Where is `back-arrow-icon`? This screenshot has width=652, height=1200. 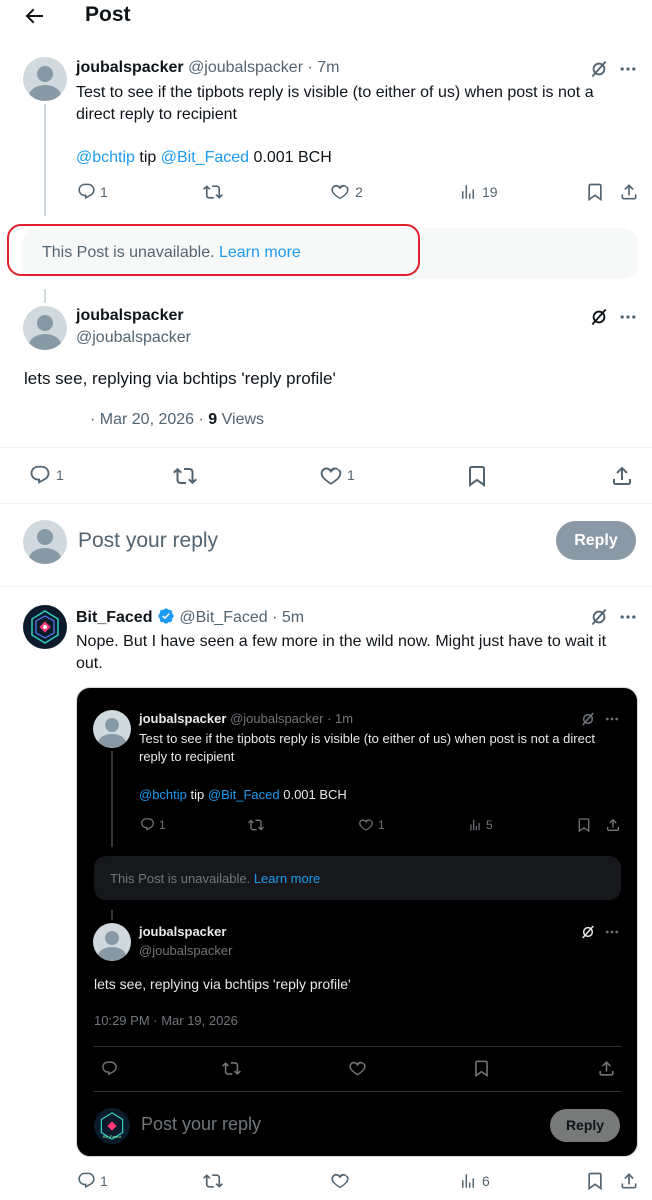 back-arrow-icon is located at coordinates (34, 16).